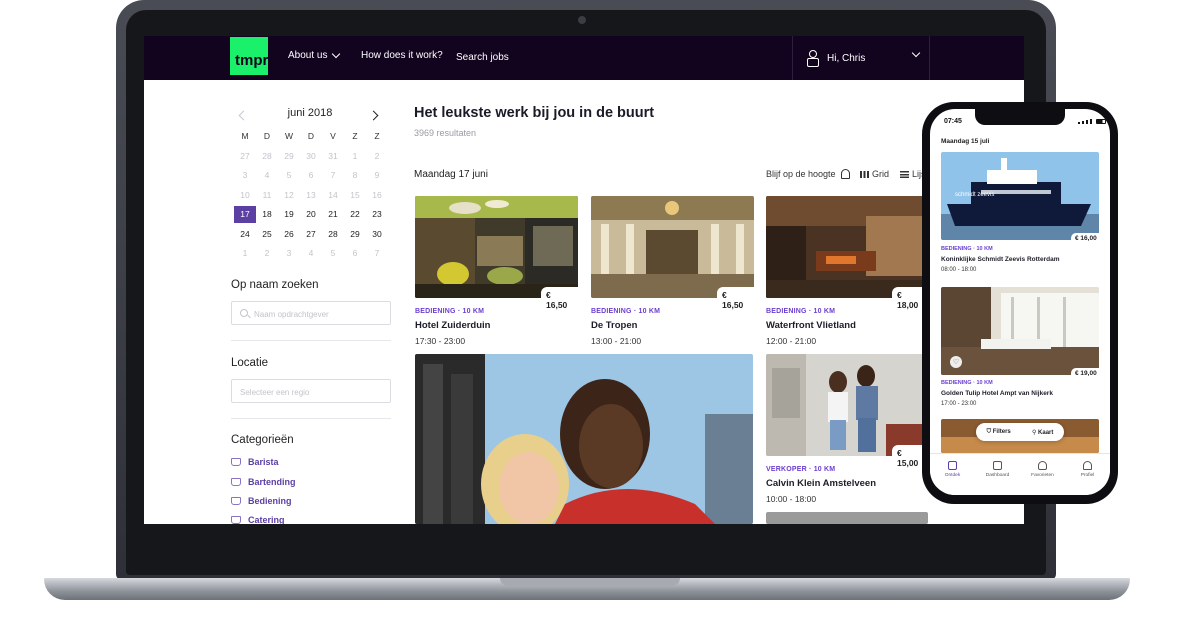  Describe the element at coordinates (289, 195) in the screenshot. I see `calendar-day: 12` at that location.